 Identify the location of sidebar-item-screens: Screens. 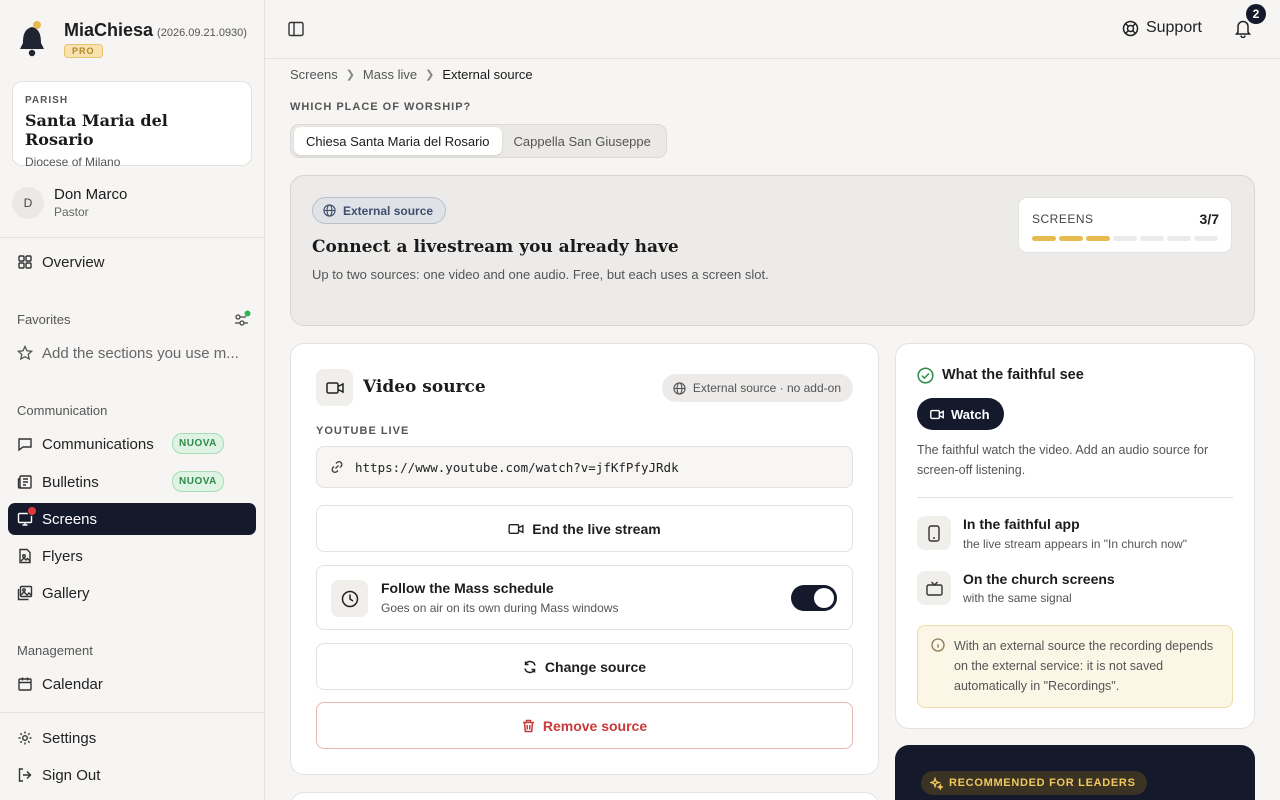
(132, 519).